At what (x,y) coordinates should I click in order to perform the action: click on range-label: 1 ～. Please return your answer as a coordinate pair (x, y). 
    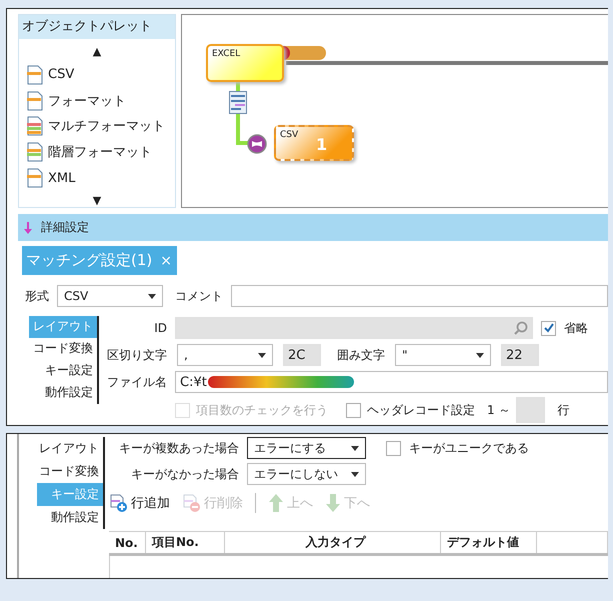
    Looking at the image, I should click on (498, 410).